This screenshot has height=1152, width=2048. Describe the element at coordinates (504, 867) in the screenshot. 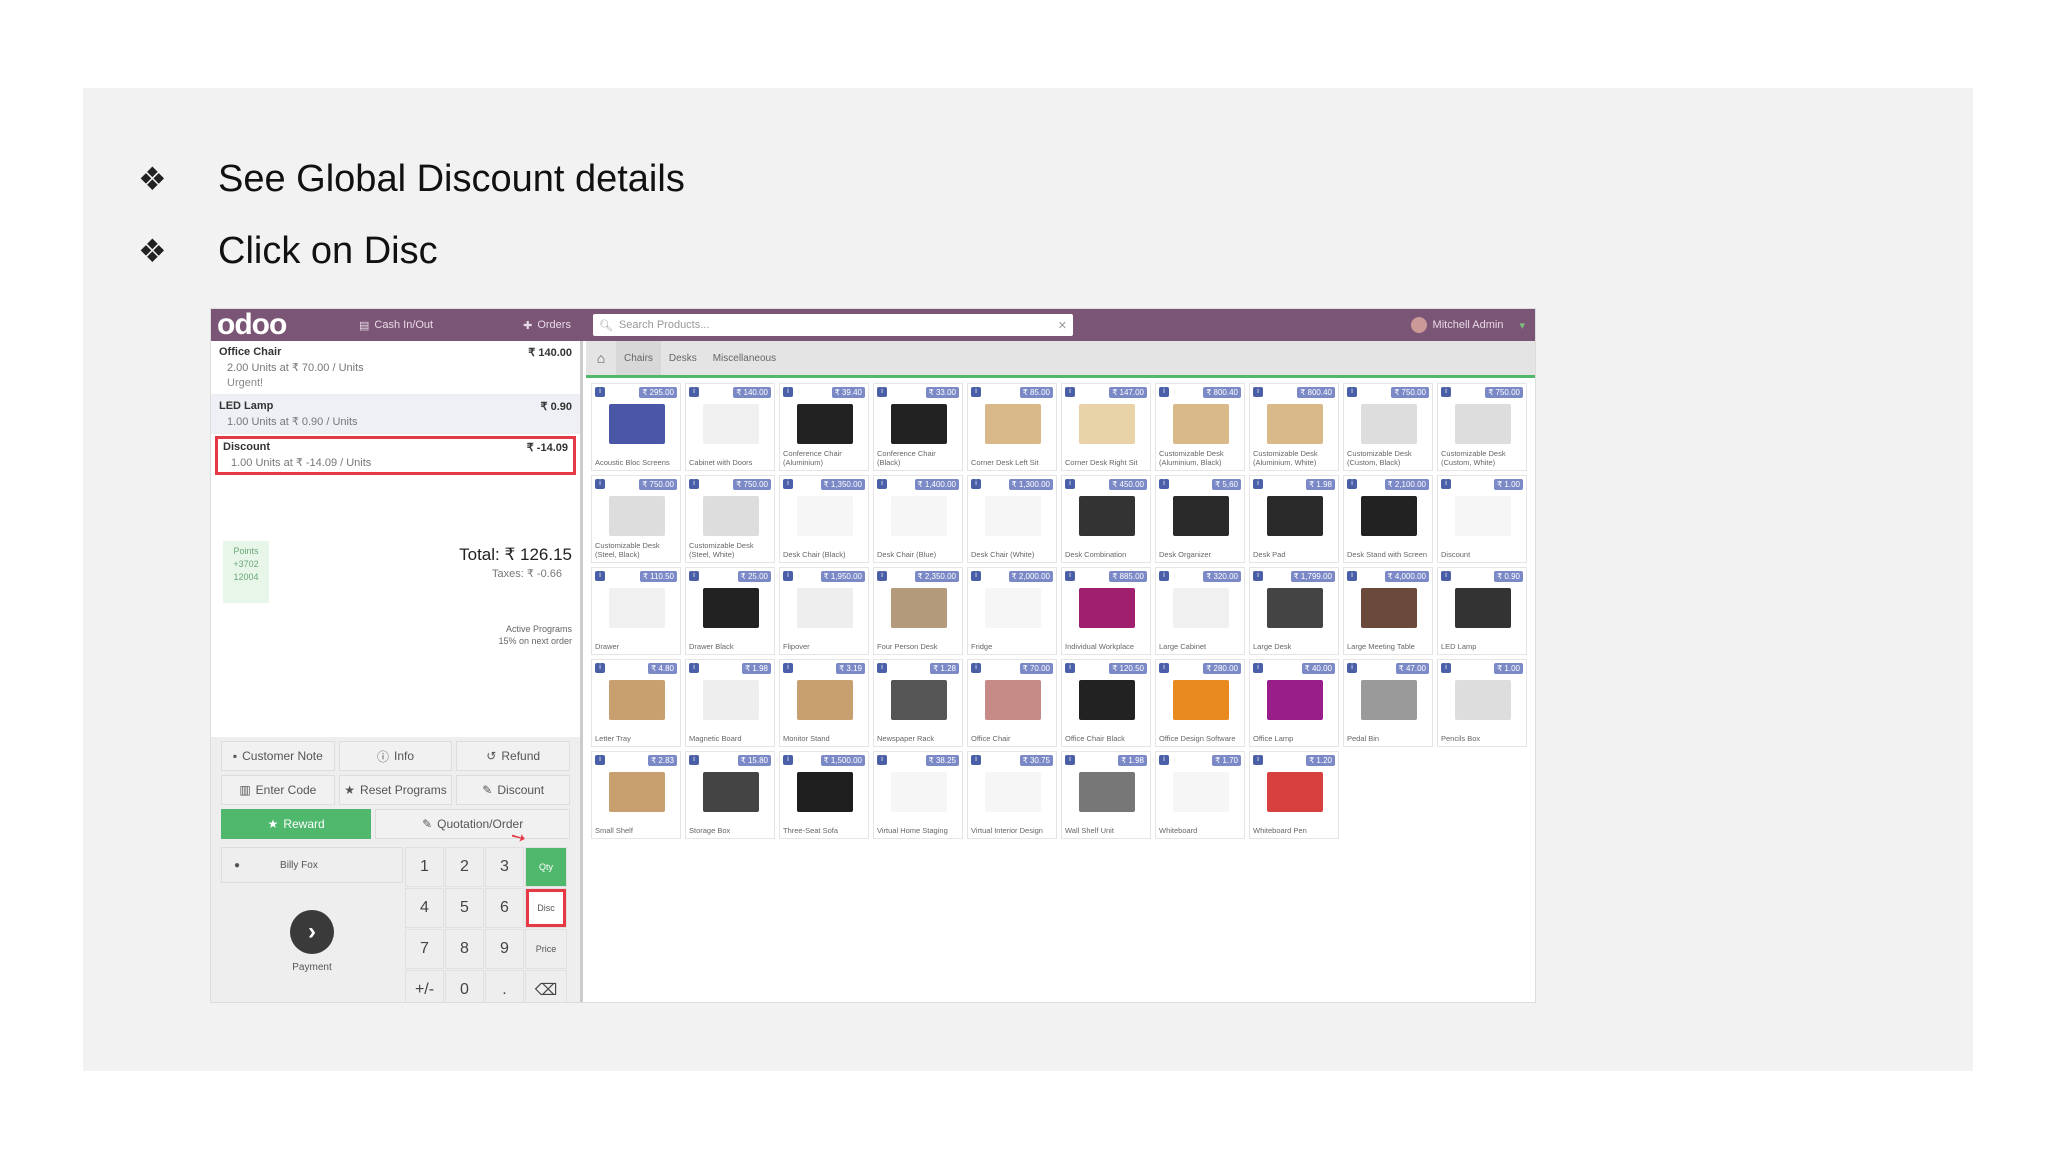

I see `numpad-key: 3` at that location.